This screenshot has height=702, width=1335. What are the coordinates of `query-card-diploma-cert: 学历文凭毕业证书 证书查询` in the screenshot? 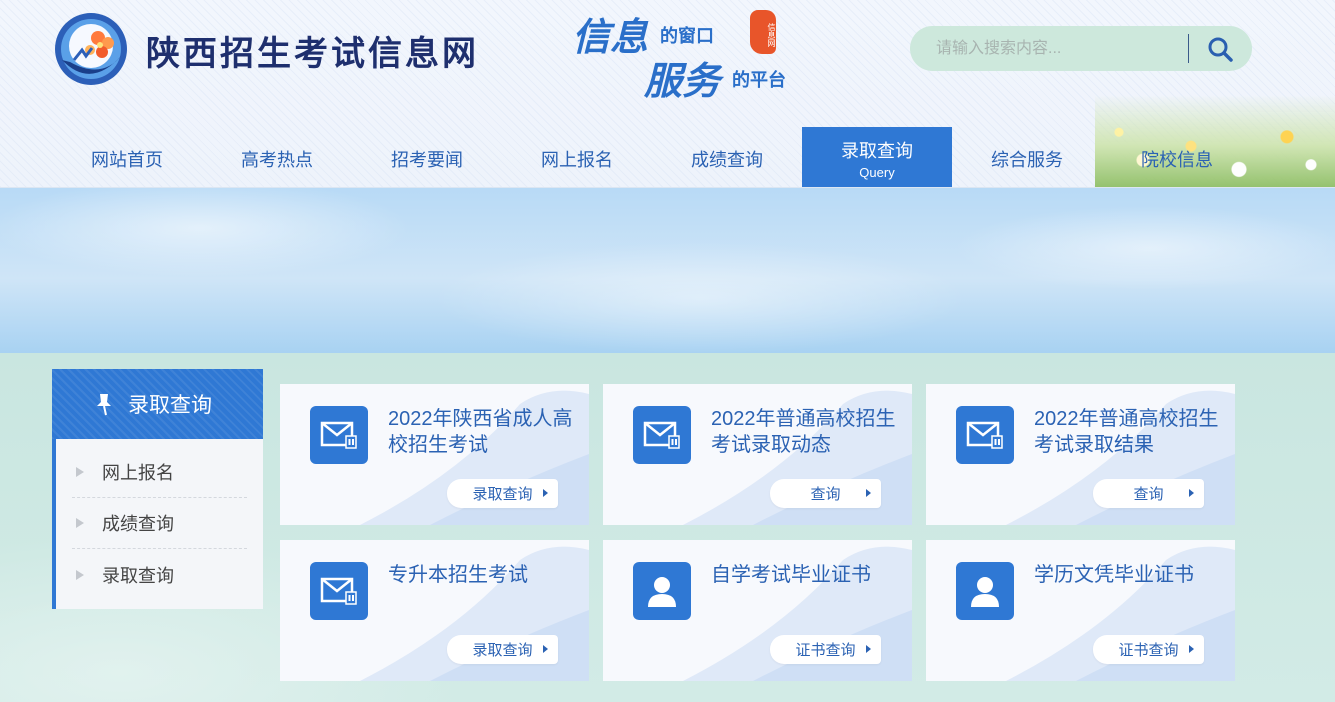 It's located at (1080, 610).